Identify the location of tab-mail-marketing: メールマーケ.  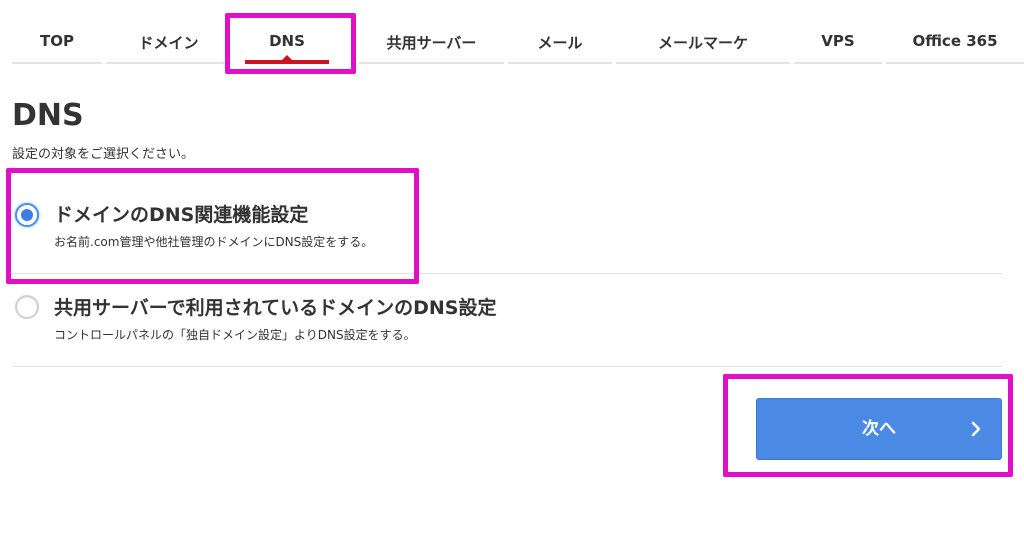
(703, 41).